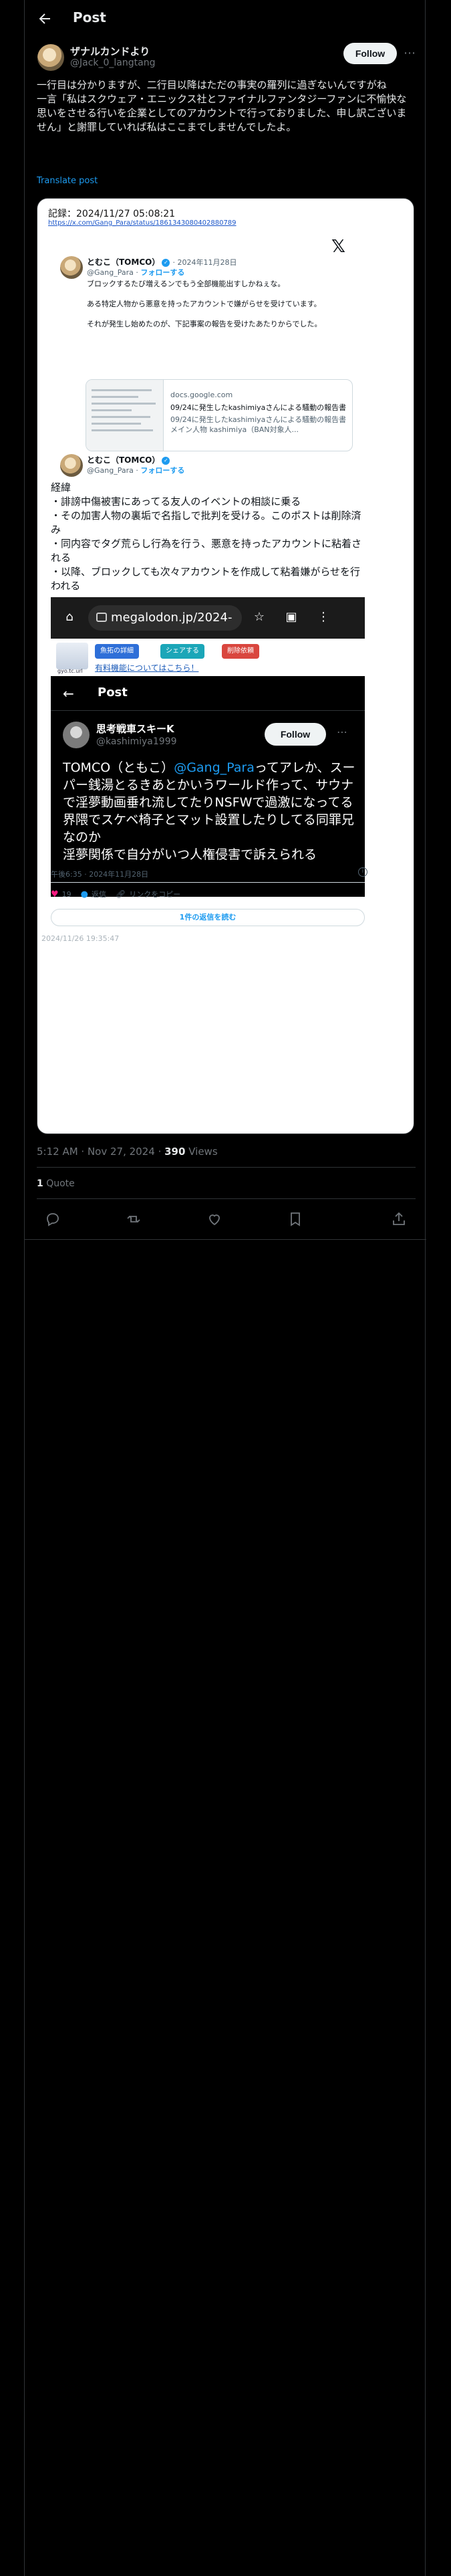 The width and height of the screenshot is (451, 2576). I want to click on embedded-name-2: とむこ（TOMCO） ✓, so click(128, 459).